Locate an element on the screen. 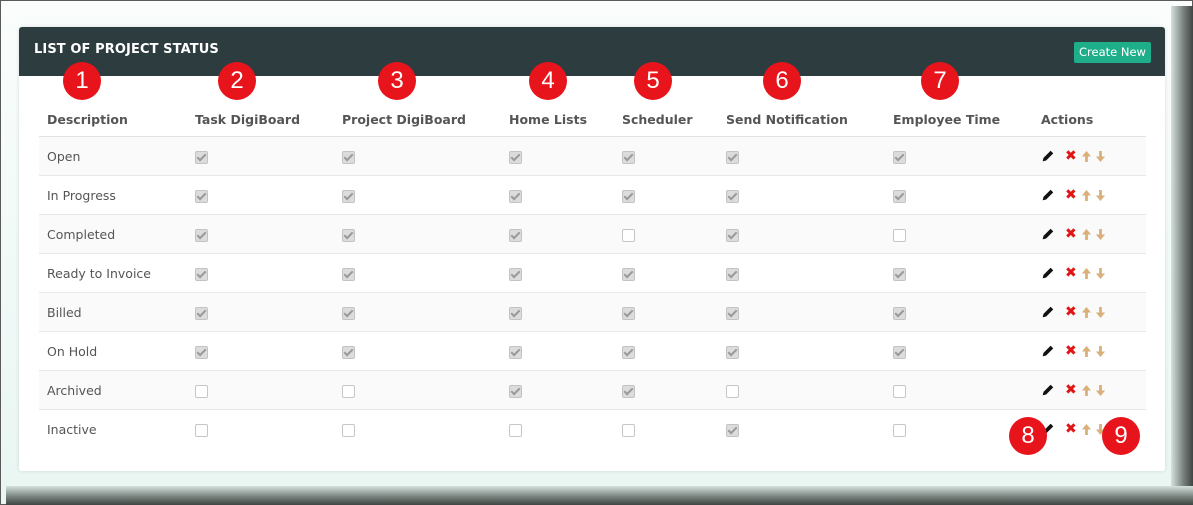 This screenshot has width=1193, height=505. column-header-send-notification: Send Notification is located at coordinates (801, 113).